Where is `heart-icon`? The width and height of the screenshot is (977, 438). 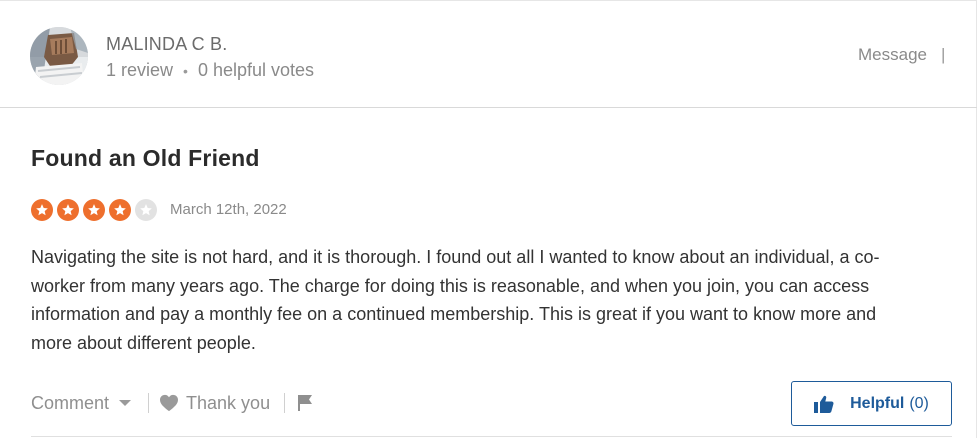 heart-icon is located at coordinates (169, 403).